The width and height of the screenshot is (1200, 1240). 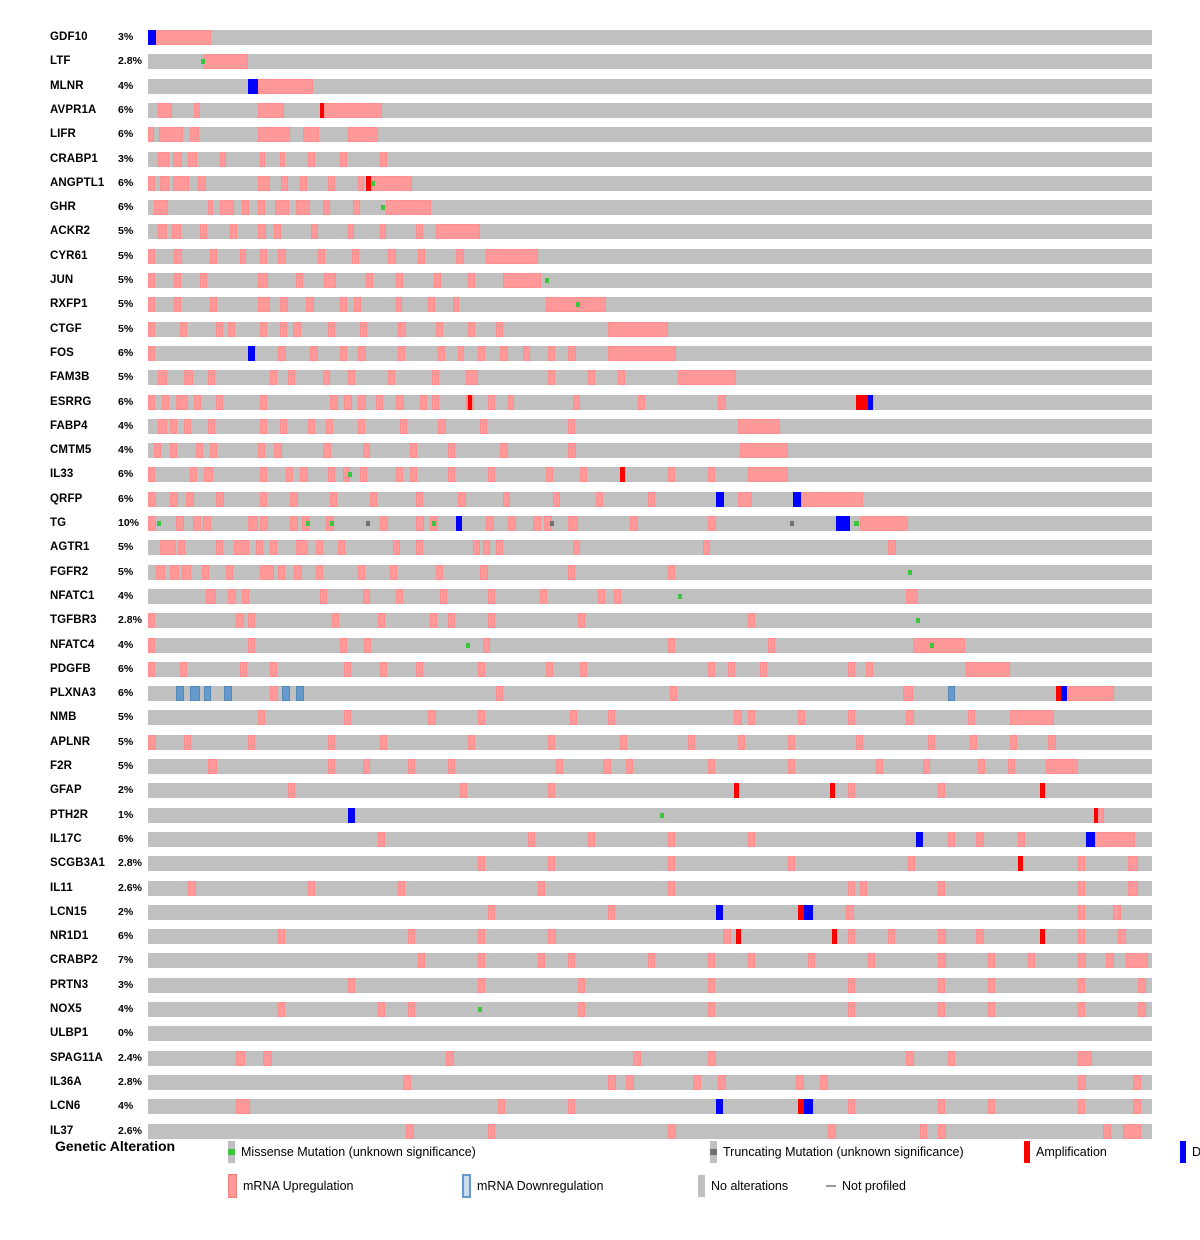 What do you see at coordinates (195, 694) in the screenshot?
I see `mrna-down-cell` at bounding box center [195, 694].